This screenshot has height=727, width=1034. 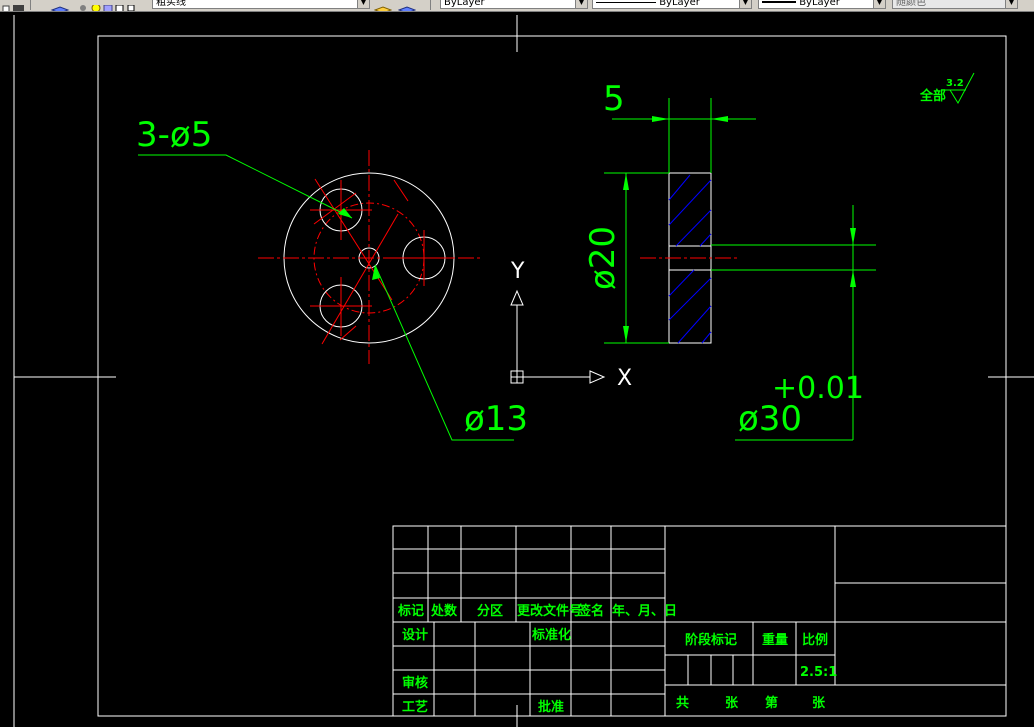 I want to click on layer-state-icons, so click(x=111, y=5).